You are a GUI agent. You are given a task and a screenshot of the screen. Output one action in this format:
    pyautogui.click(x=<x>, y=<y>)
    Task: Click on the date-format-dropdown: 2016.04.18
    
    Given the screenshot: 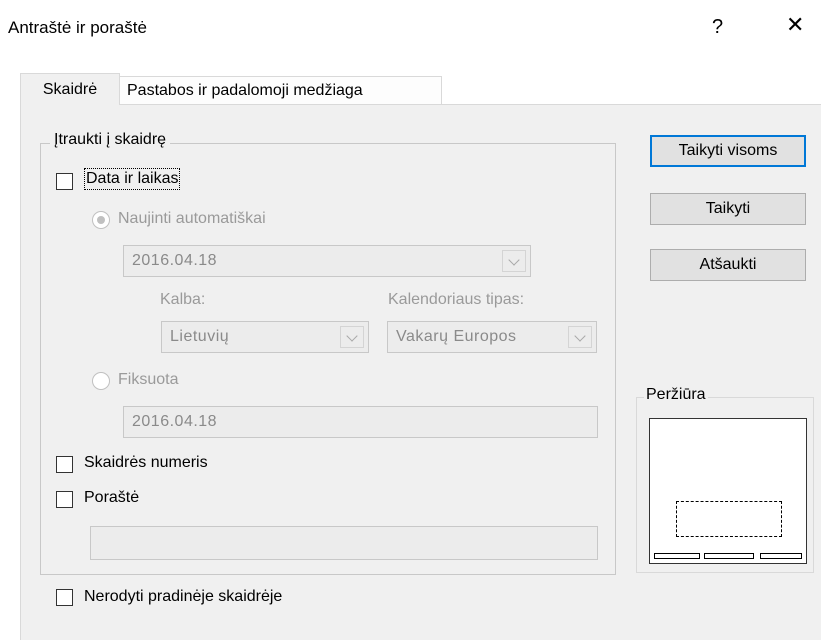 What is the action you would take?
    pyautogui.click(x=327, y=261)
    